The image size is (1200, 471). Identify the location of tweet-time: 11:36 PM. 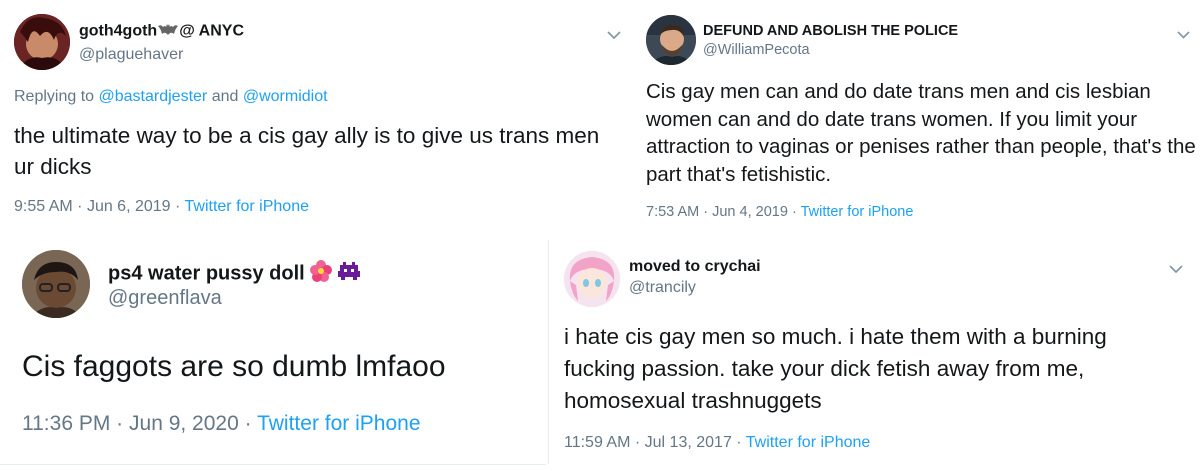
(66, 423).